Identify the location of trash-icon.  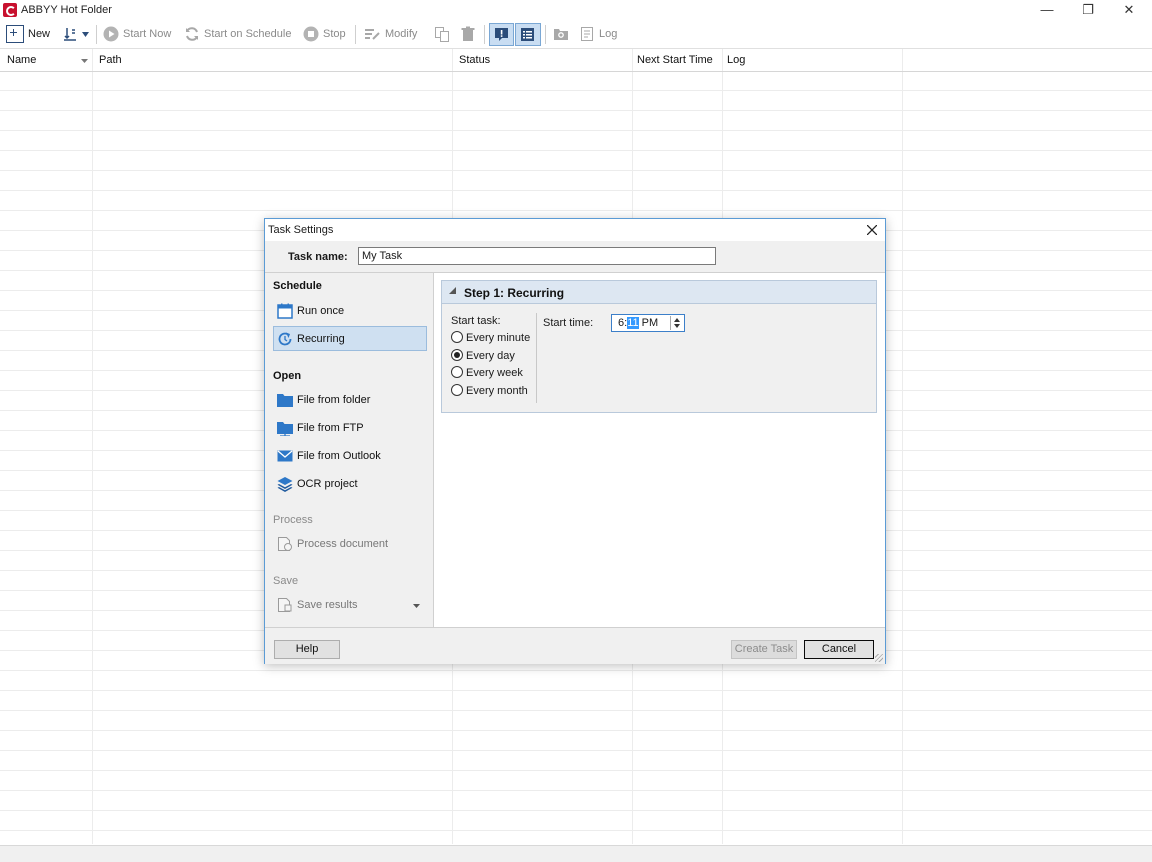
(468, 34).